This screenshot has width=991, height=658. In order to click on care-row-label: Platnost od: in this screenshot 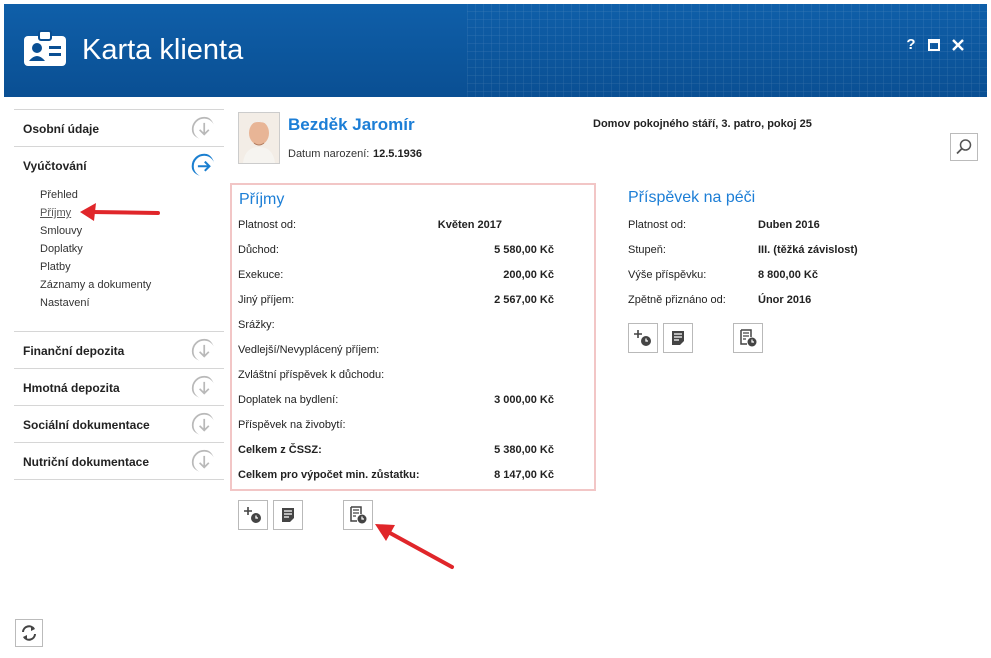, I will do `click(657, 225)`.